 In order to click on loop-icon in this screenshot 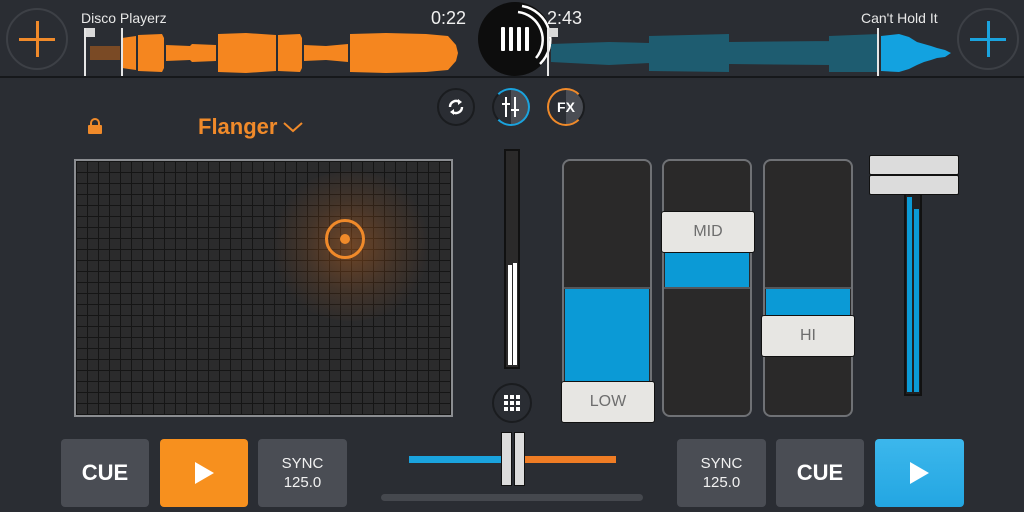, I will do `click(456, 107)`.